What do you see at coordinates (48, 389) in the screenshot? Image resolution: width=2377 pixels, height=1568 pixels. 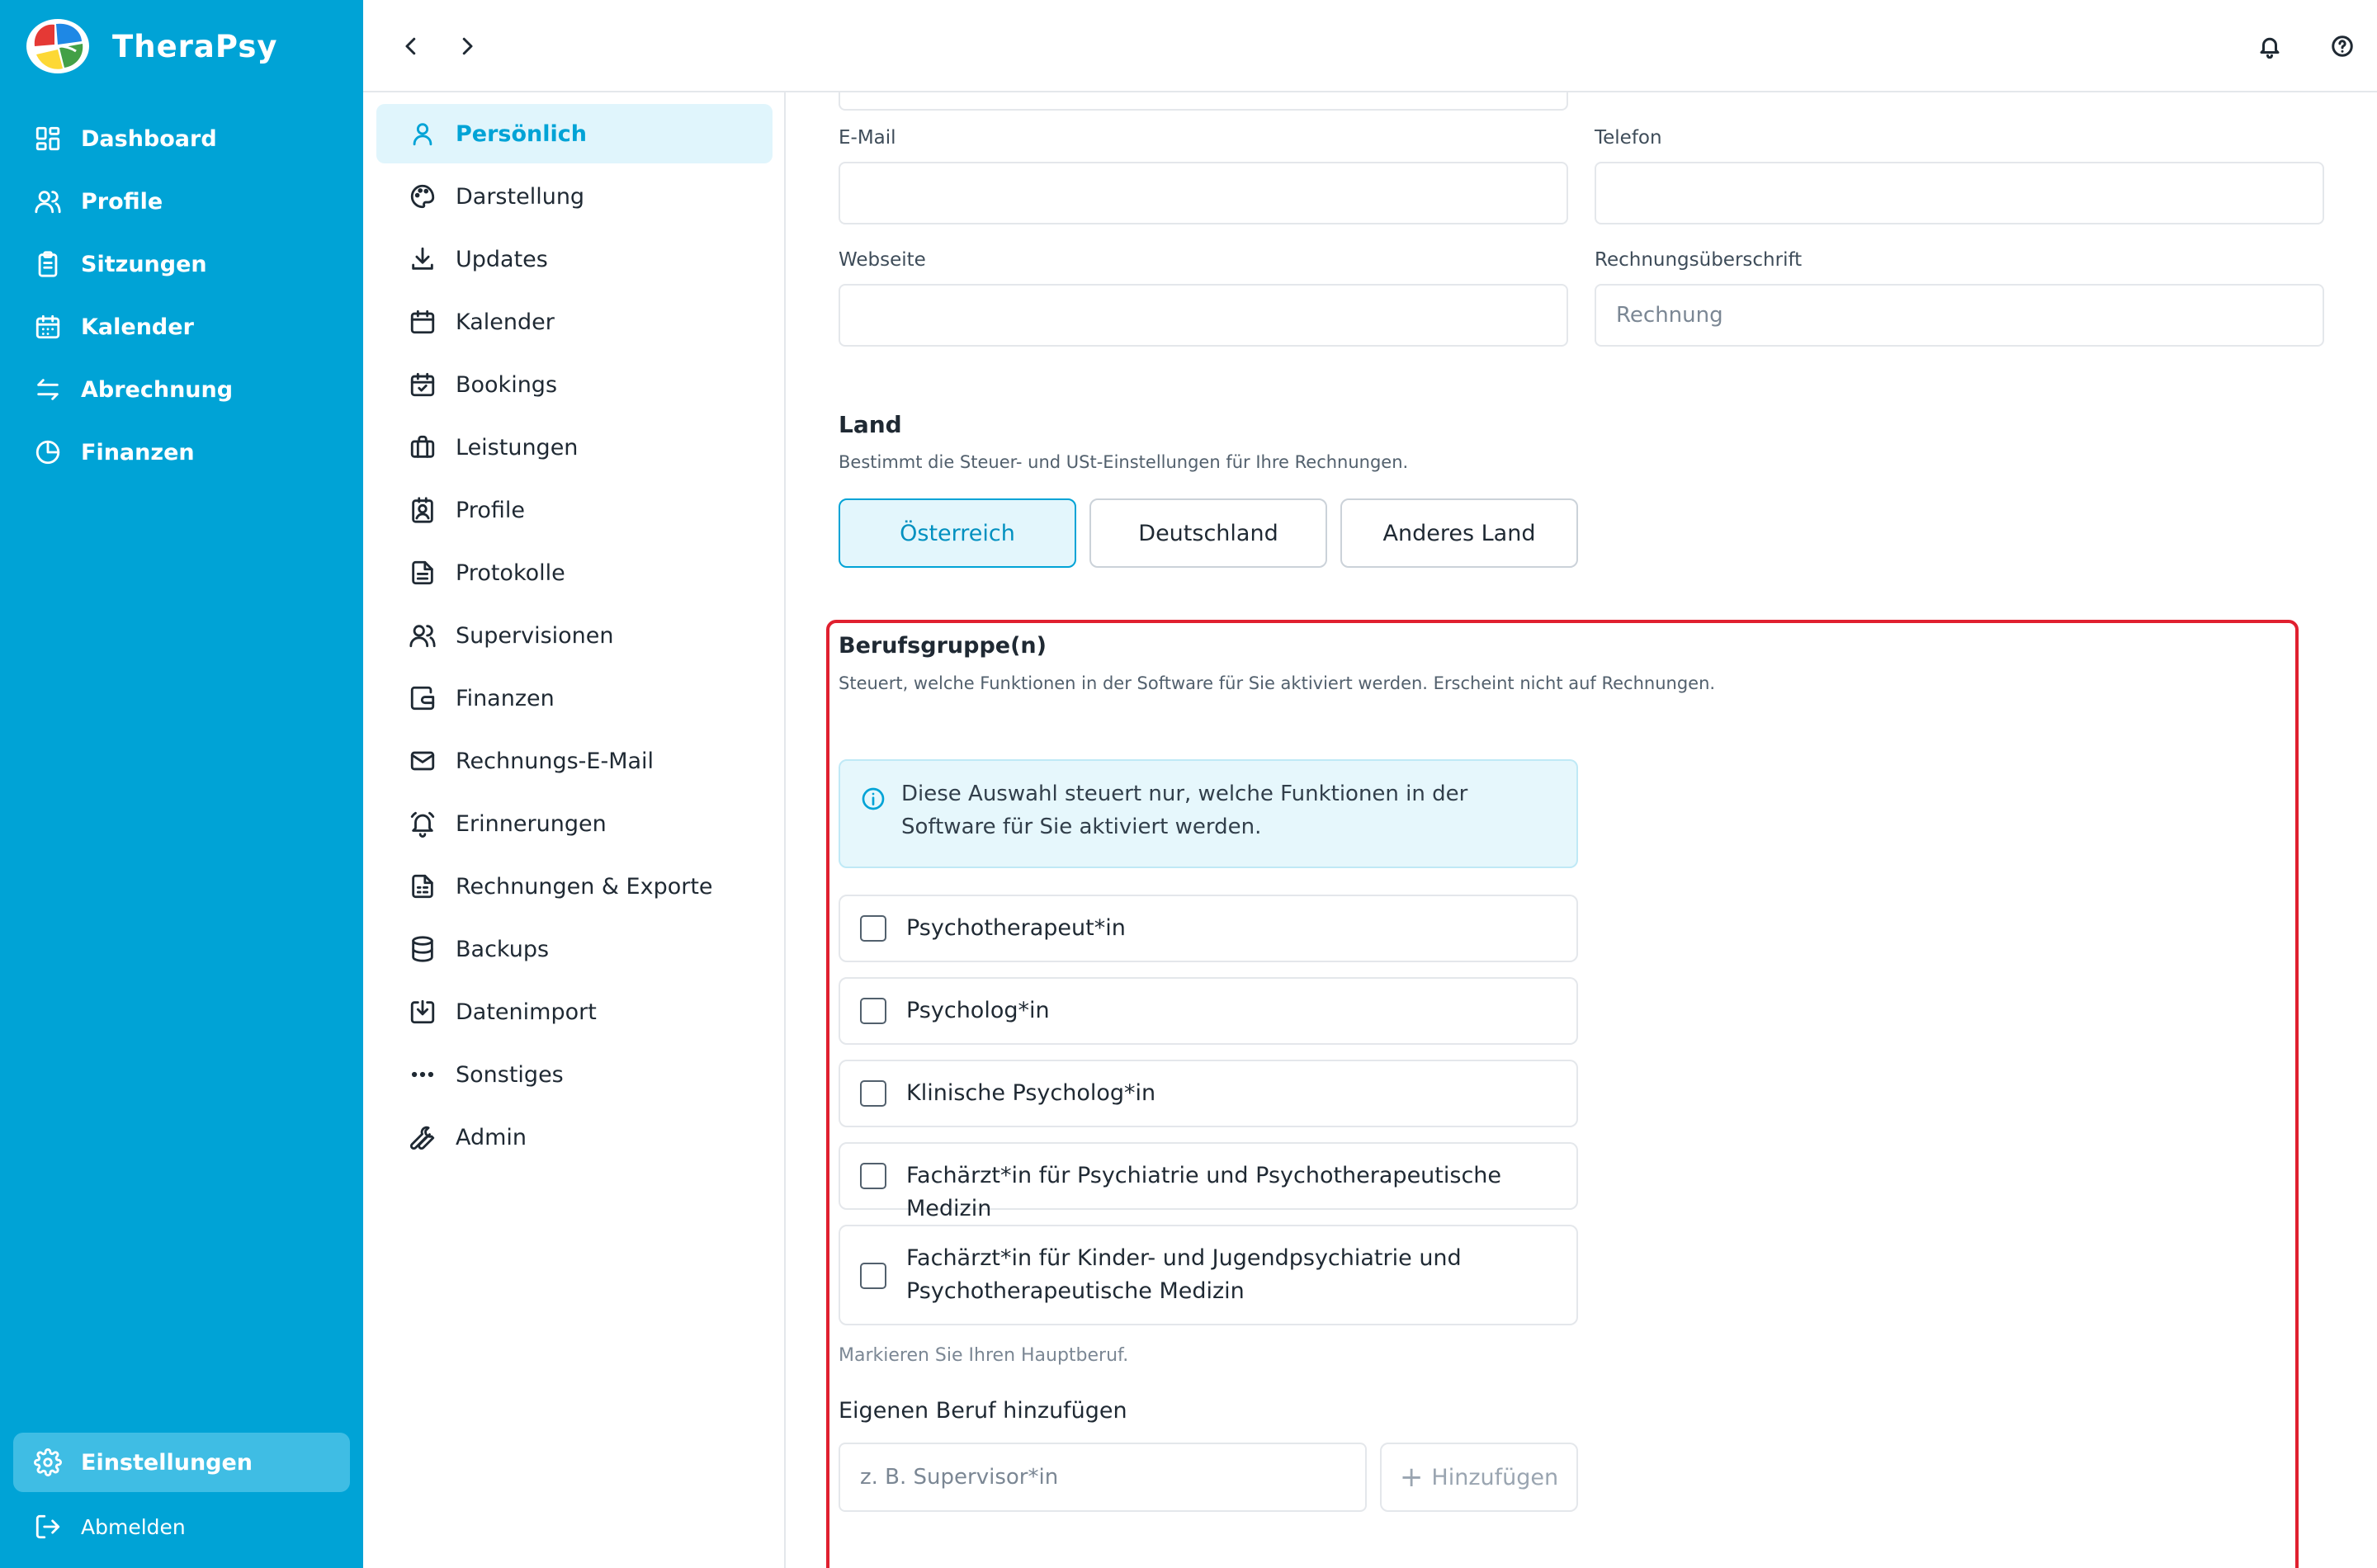 I see `arrows-exchange-icon` at bounding box center [48, 389].